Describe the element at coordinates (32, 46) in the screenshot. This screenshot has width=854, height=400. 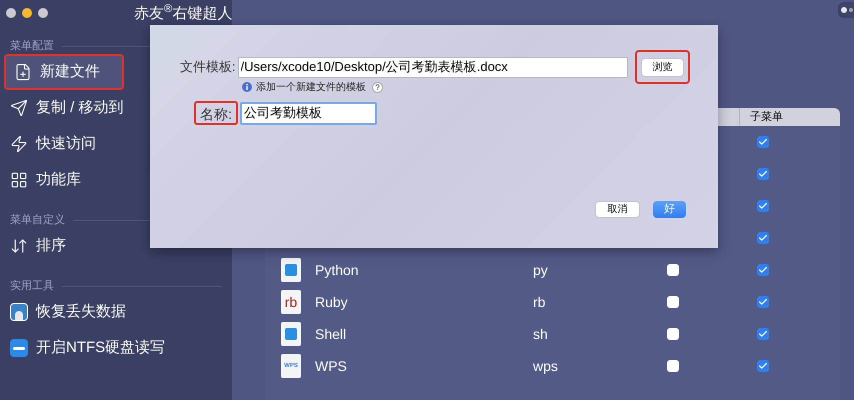
I see `section-title: 菜单配置` at that location.